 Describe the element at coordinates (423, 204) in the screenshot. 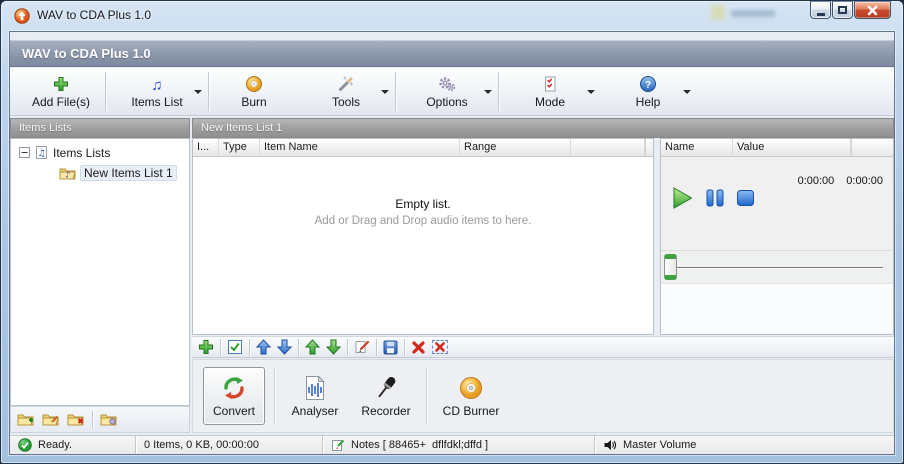

I see `empty-list-title: Empty list.` at that location.